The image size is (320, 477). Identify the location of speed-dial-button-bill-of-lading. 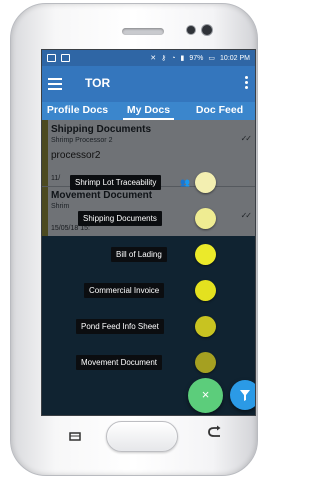
(205, 254).